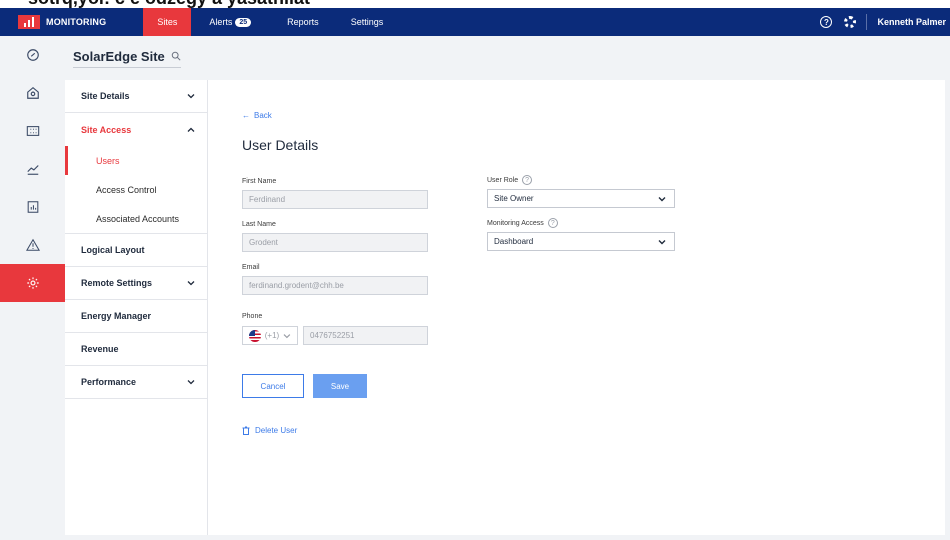 This screenshot has width=950, height=540. I want to click on user-role-label: User Role ?, so click(510, 180).